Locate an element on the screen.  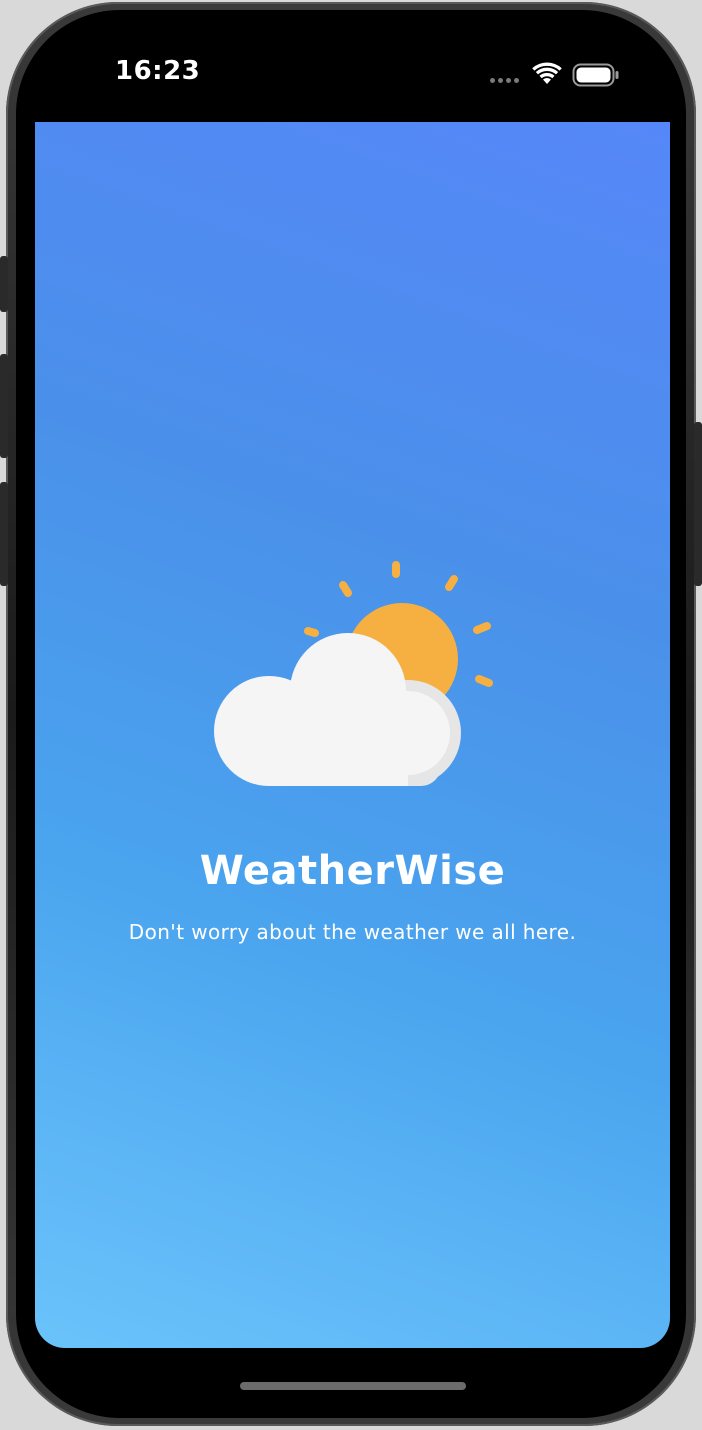
action-button is located at coordinates (4, 284).